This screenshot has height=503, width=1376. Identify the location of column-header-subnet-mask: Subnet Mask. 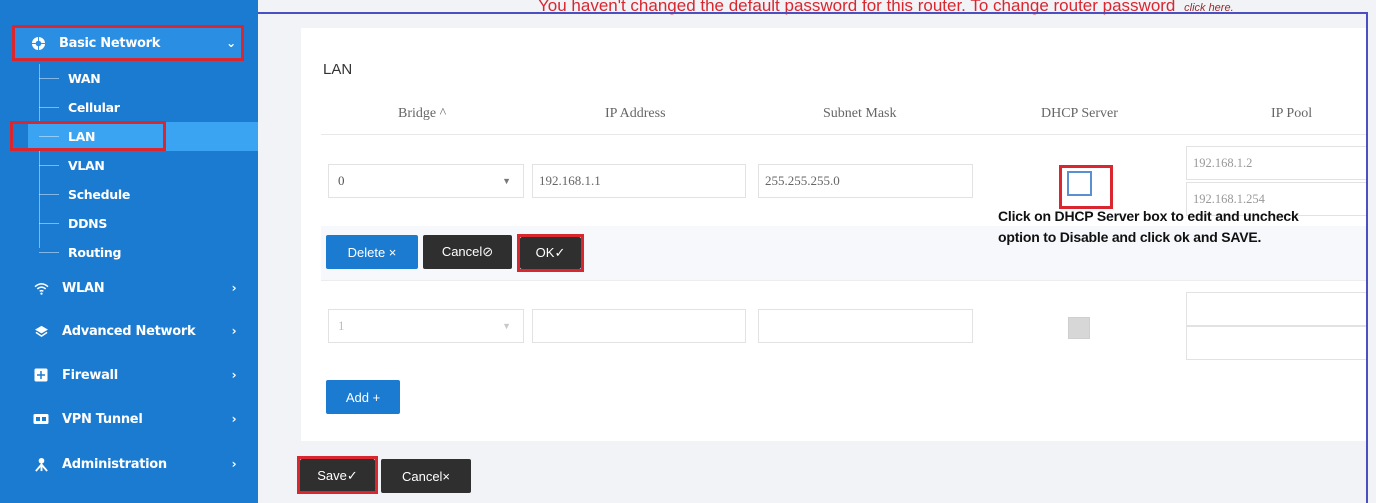
(860, 113).